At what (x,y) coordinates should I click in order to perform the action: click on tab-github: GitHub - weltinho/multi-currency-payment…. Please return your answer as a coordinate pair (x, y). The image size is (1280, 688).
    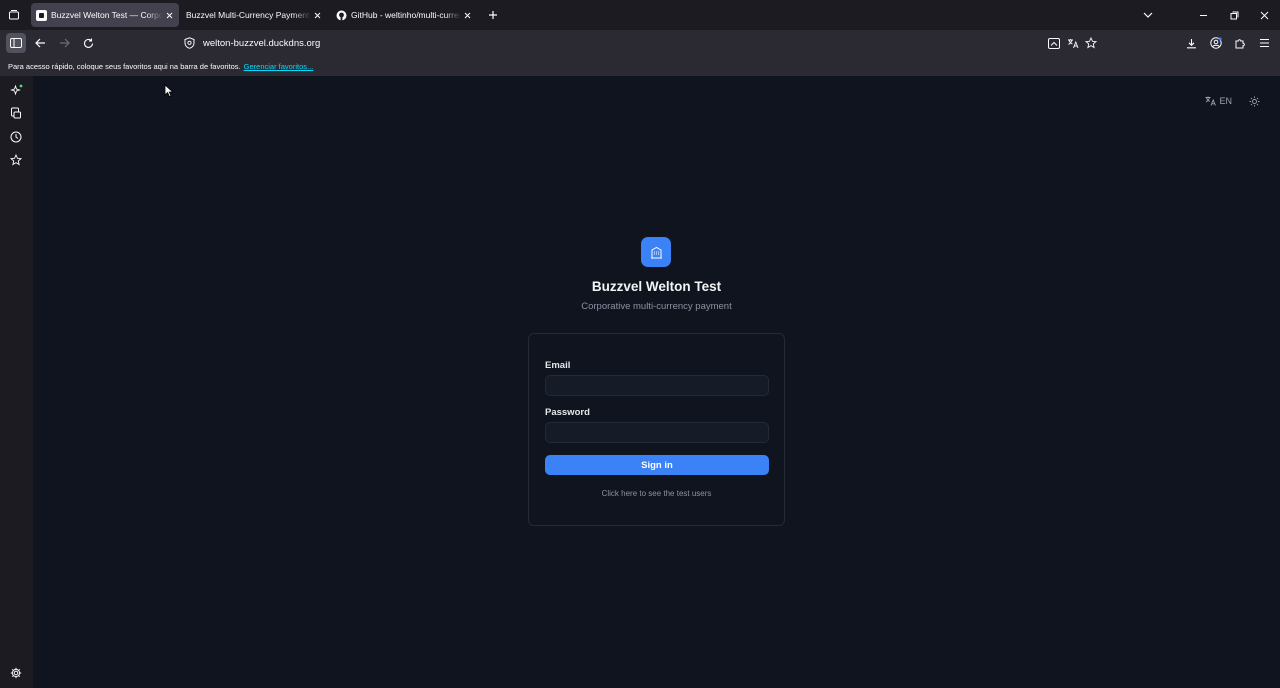
    Looking at the image, I should click on (404, 15).